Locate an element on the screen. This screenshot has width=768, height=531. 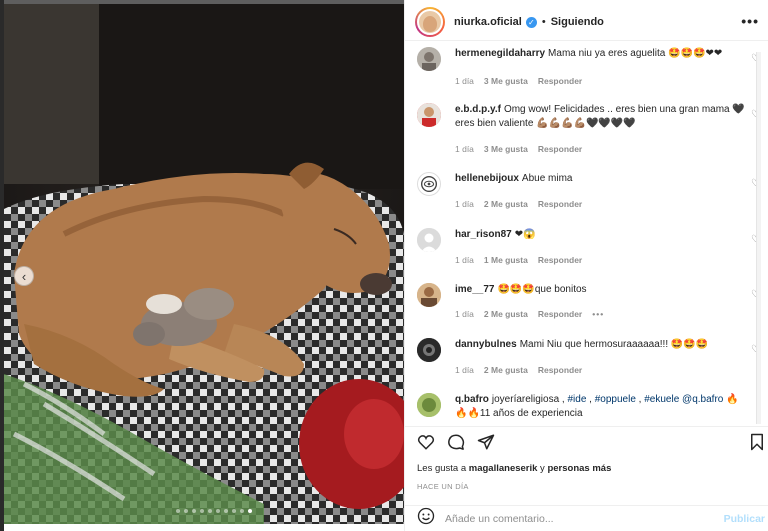
comment-username: hermenegildaharry is located at coordinates (500, 53).